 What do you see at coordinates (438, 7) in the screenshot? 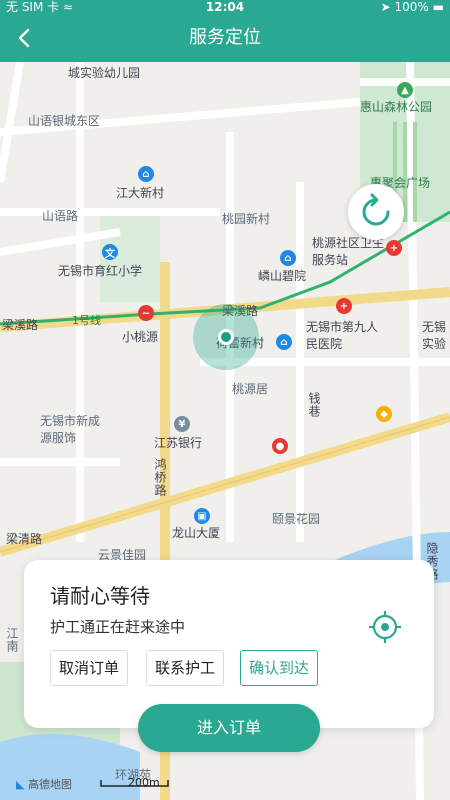
I see `battery-icon: ▬` at bounding box center [438, 7].